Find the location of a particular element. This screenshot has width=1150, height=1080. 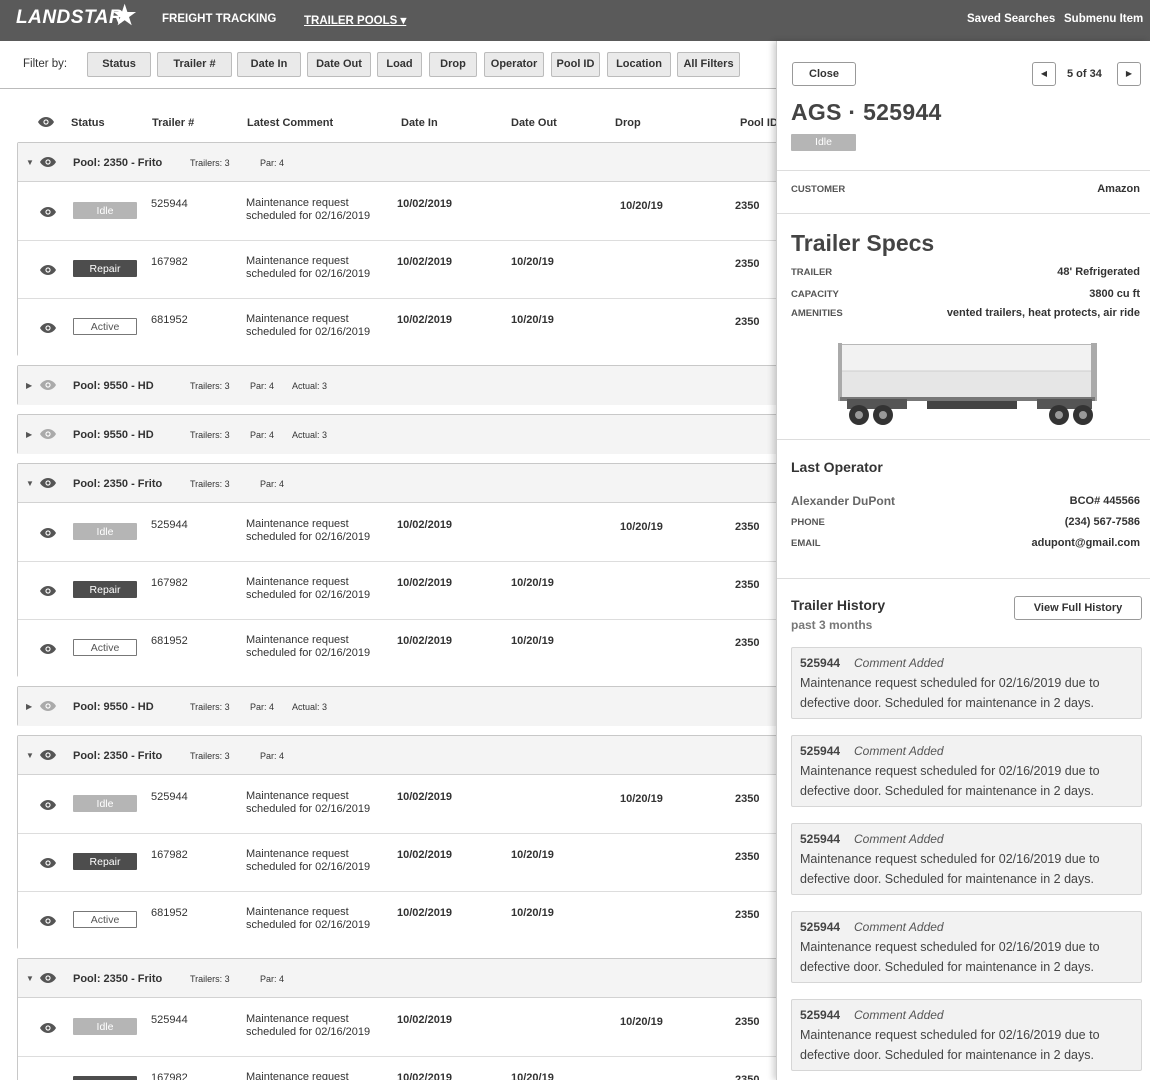

landstar-logo: LANDSTAR ★ is located at coordinates (76, 15).